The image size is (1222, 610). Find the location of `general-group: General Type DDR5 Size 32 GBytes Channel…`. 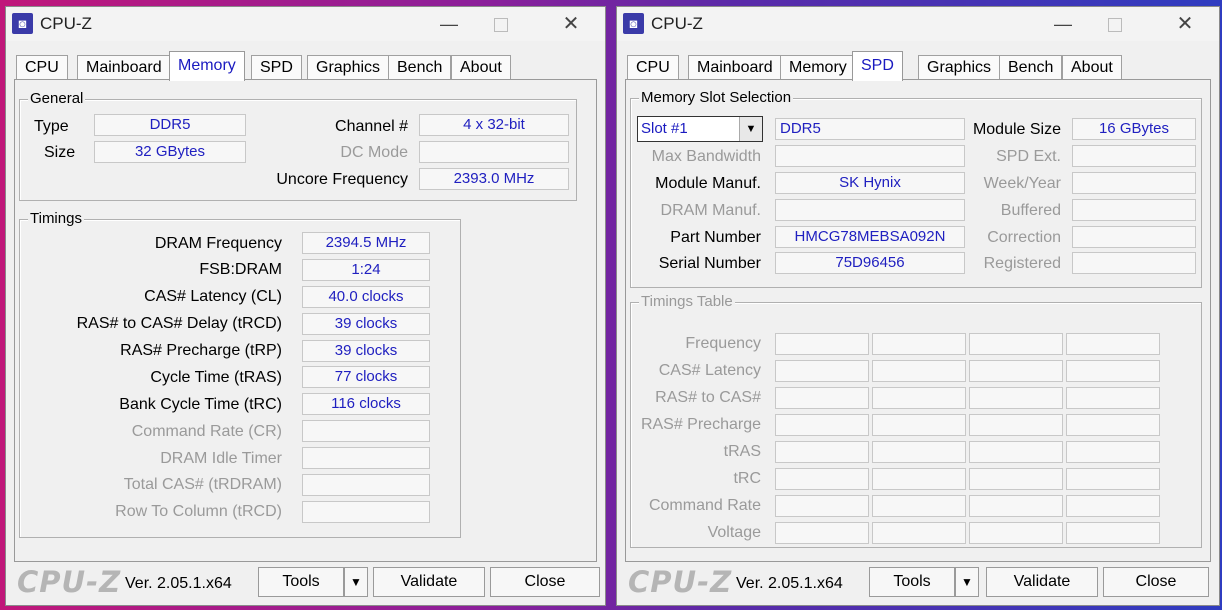

general-group: General Type DDR5 Size 32 GBytes Channel… is located at coordinates (298, 145).